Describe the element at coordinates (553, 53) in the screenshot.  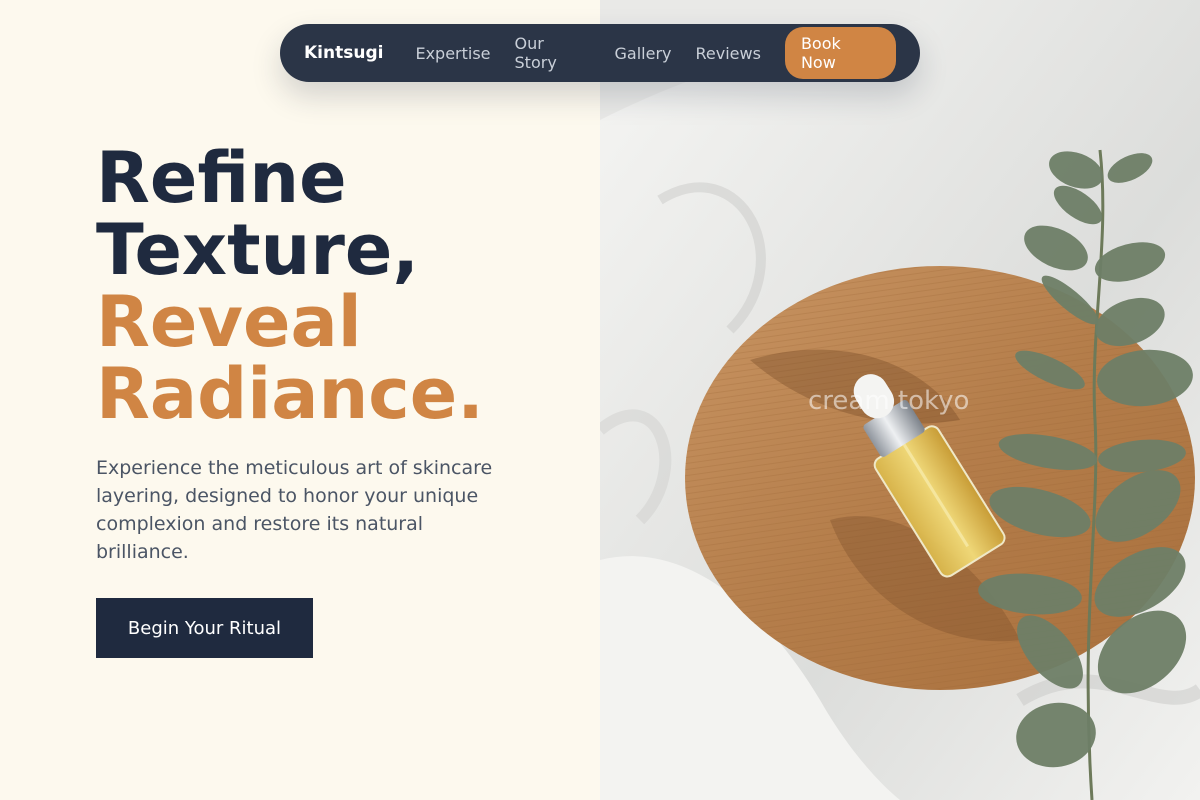
I see `nav-link-our-story: Our Story` at that location.